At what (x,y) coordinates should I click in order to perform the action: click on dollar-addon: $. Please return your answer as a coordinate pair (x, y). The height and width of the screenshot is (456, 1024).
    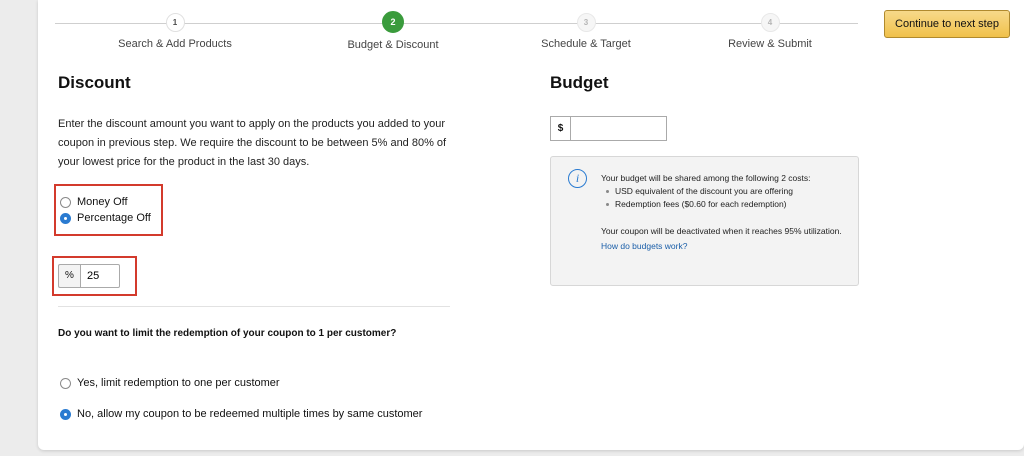
    Looking at the image, I should click on (560, 128).